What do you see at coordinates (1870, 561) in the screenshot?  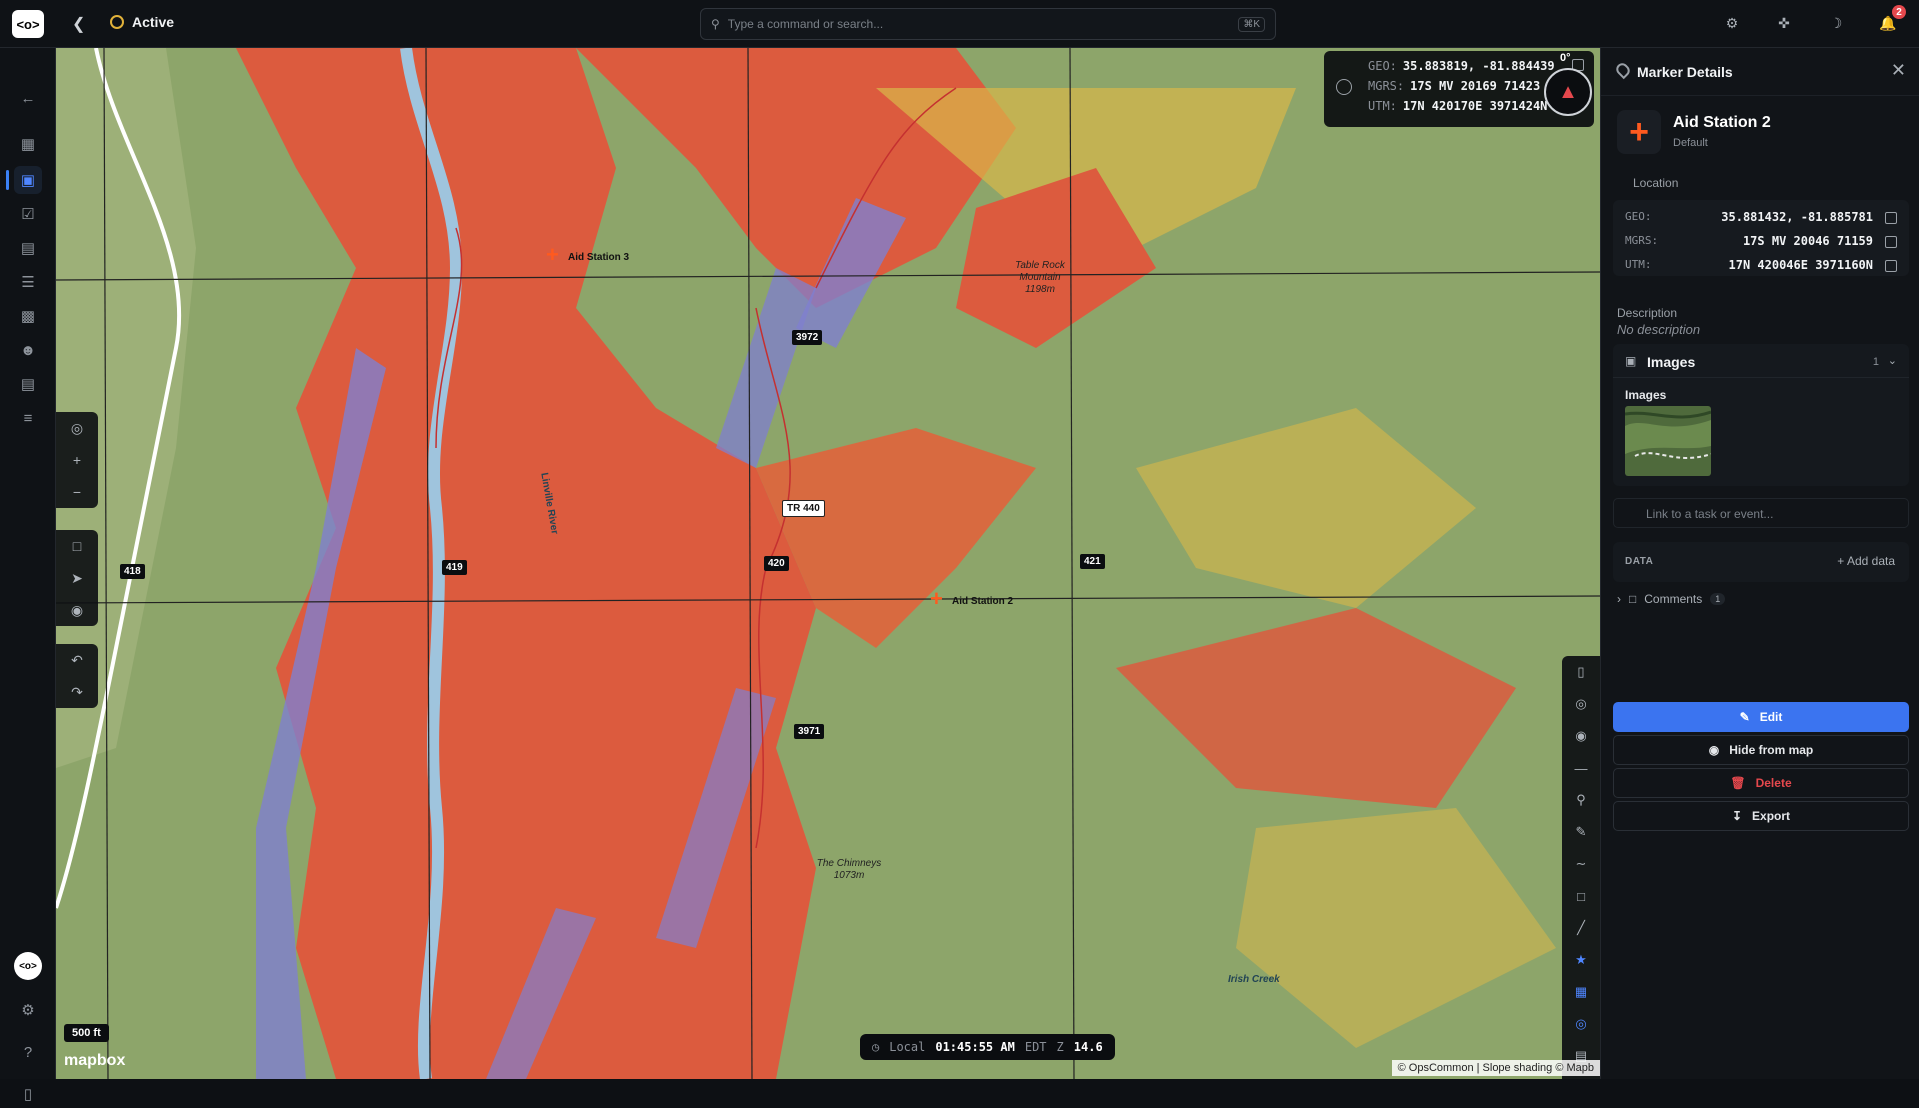 I see `add-data-label: Add data` at bounding box center [1870, 561].